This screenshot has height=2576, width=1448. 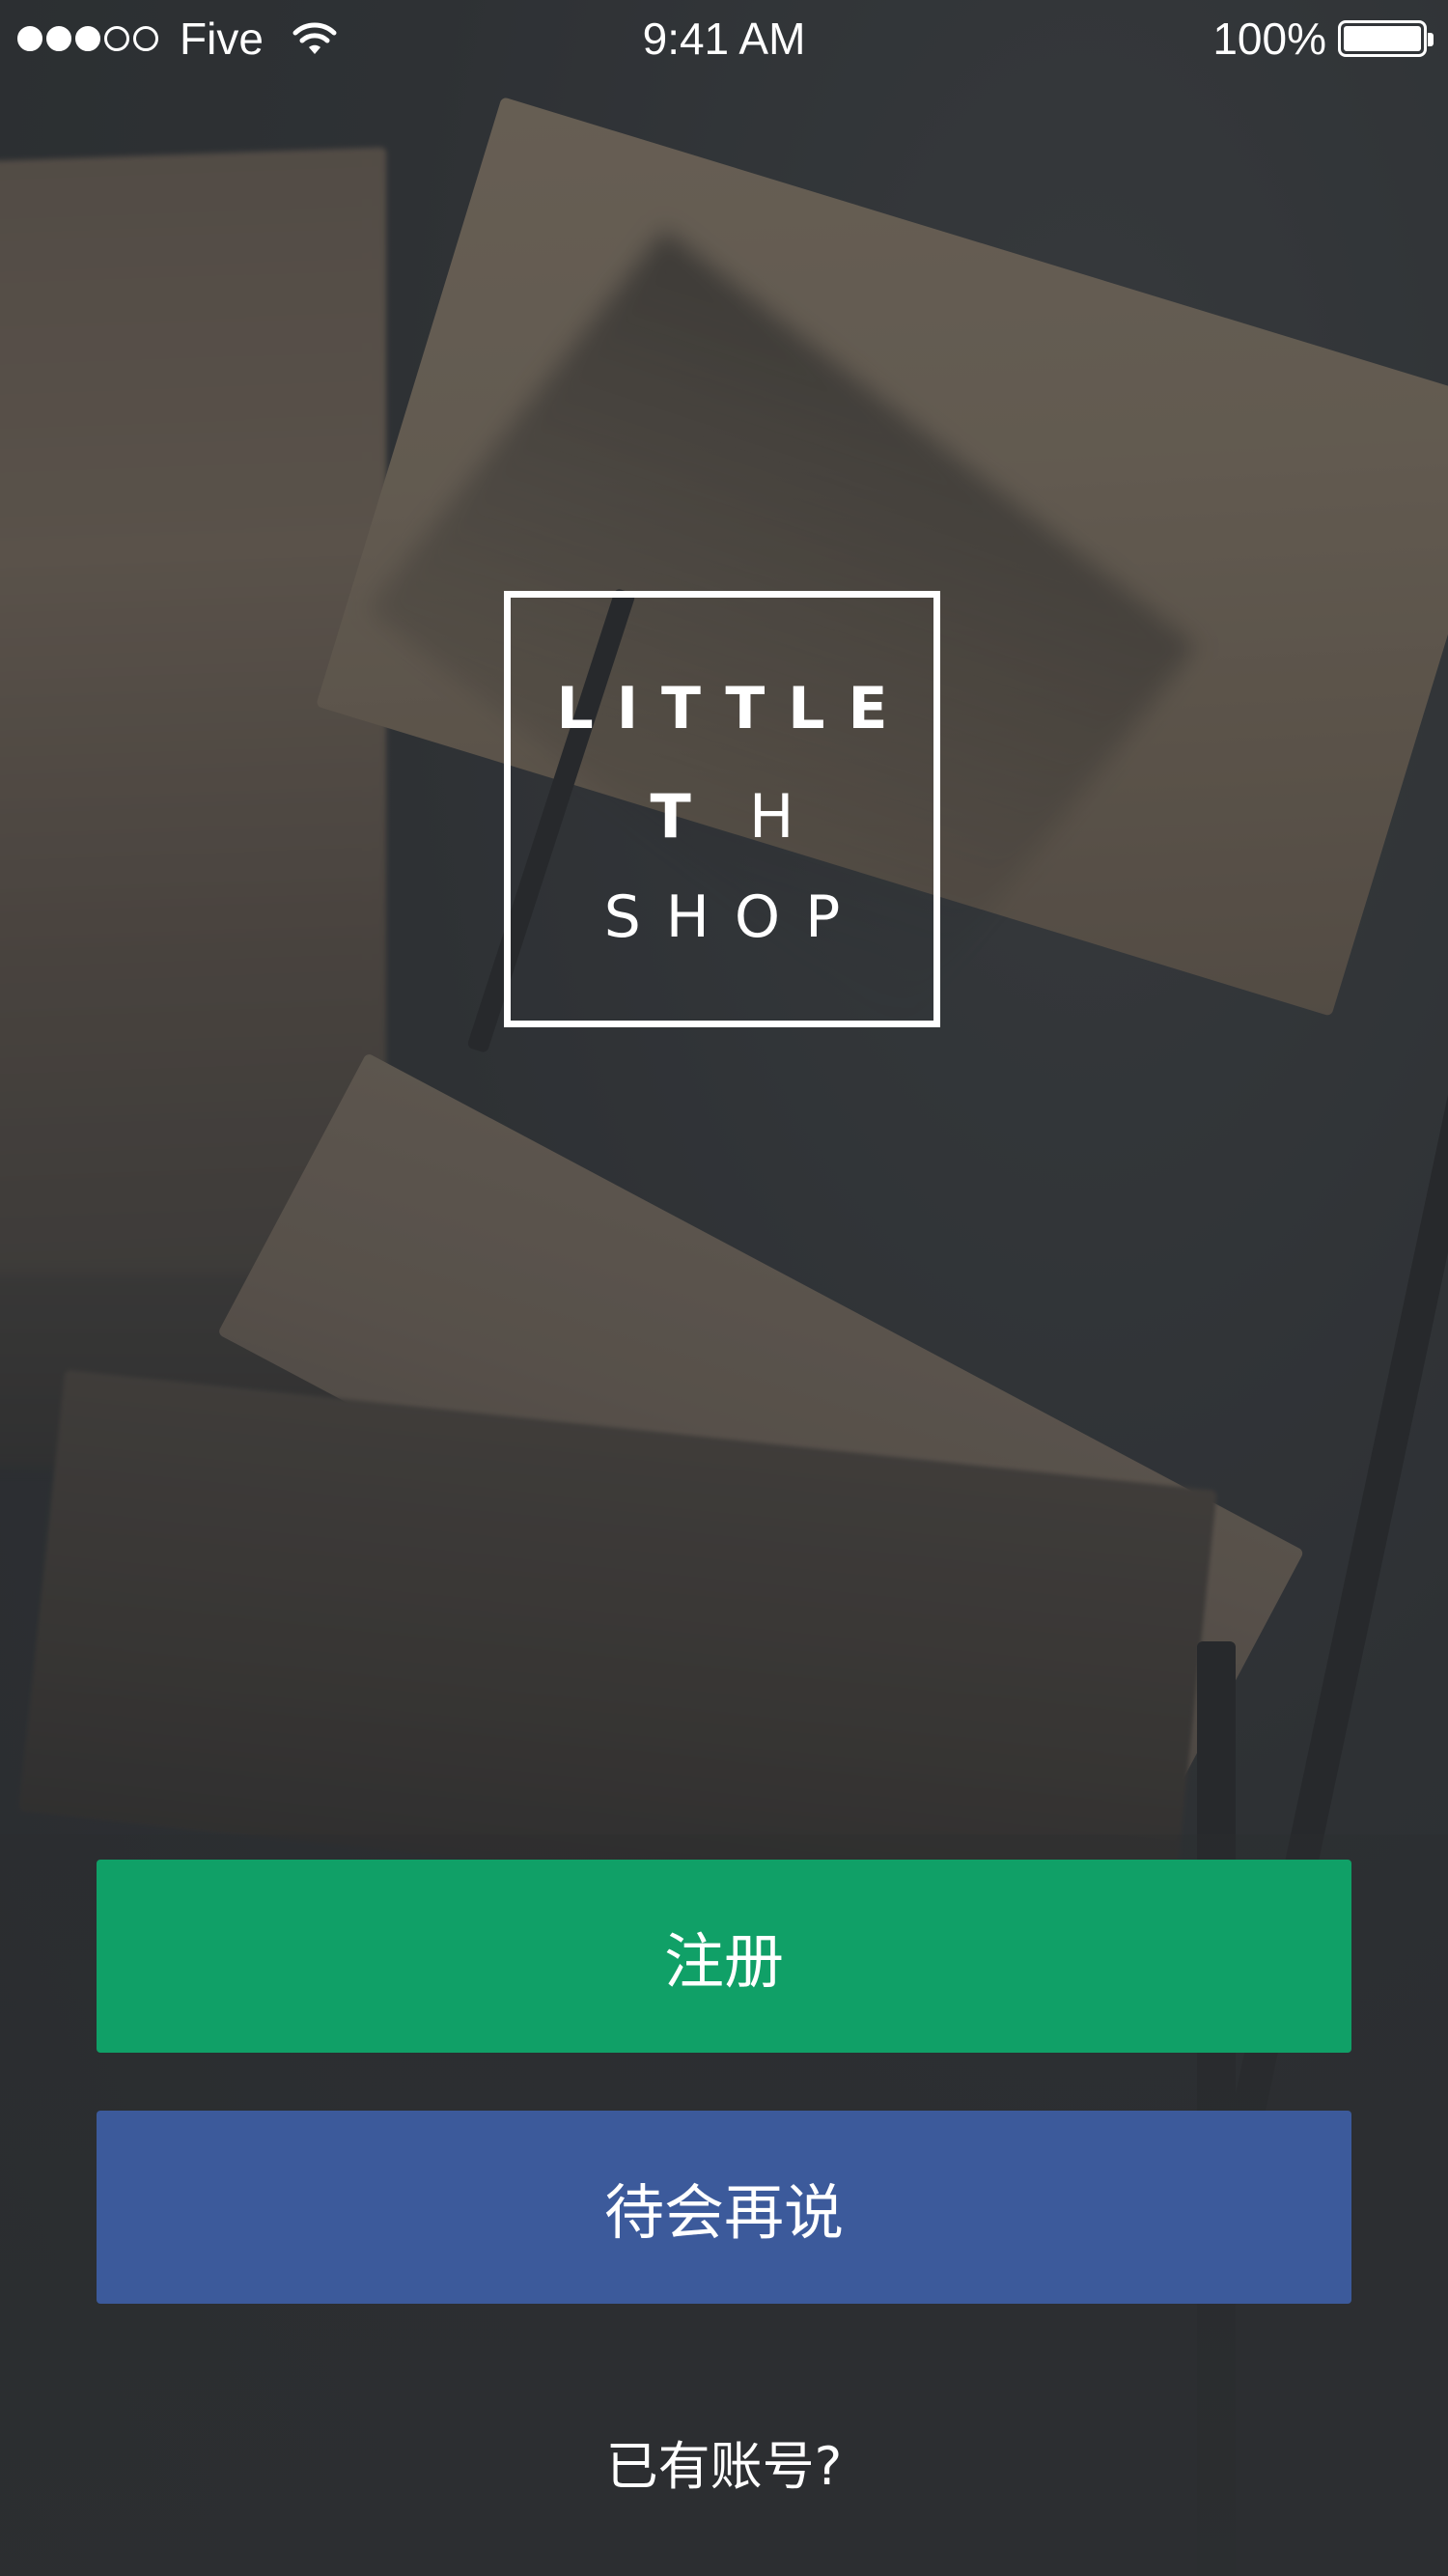 What do you see at coordinates (724, 2207) in the screenshot?
I see `later-button: 待会再说` at bounding box center [724, 2207].